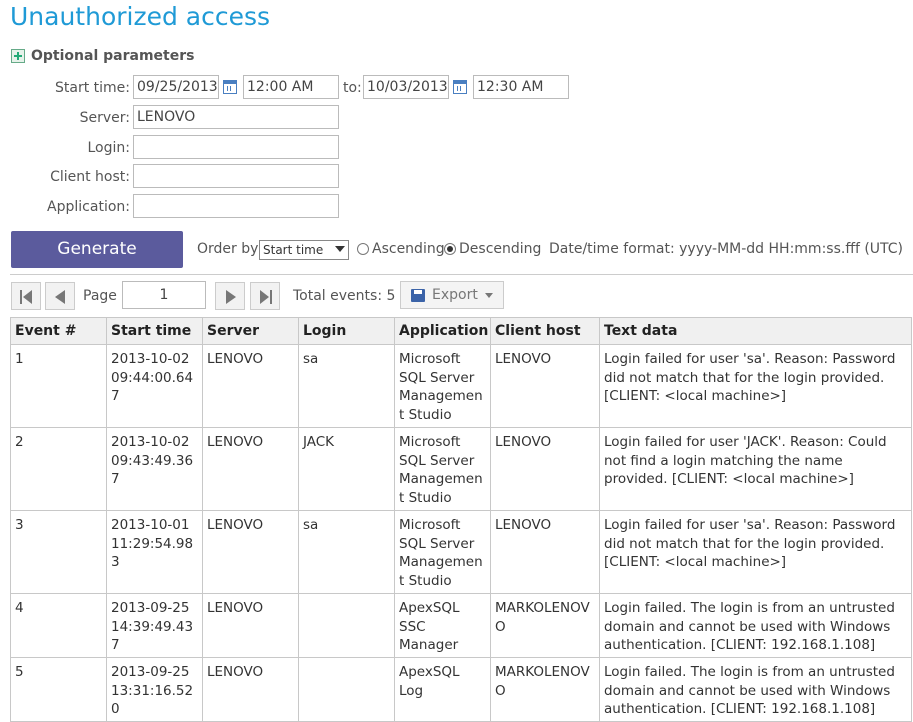 The image size is (913, 722). I want to click on generate-button: Generate, so click(97, 249).